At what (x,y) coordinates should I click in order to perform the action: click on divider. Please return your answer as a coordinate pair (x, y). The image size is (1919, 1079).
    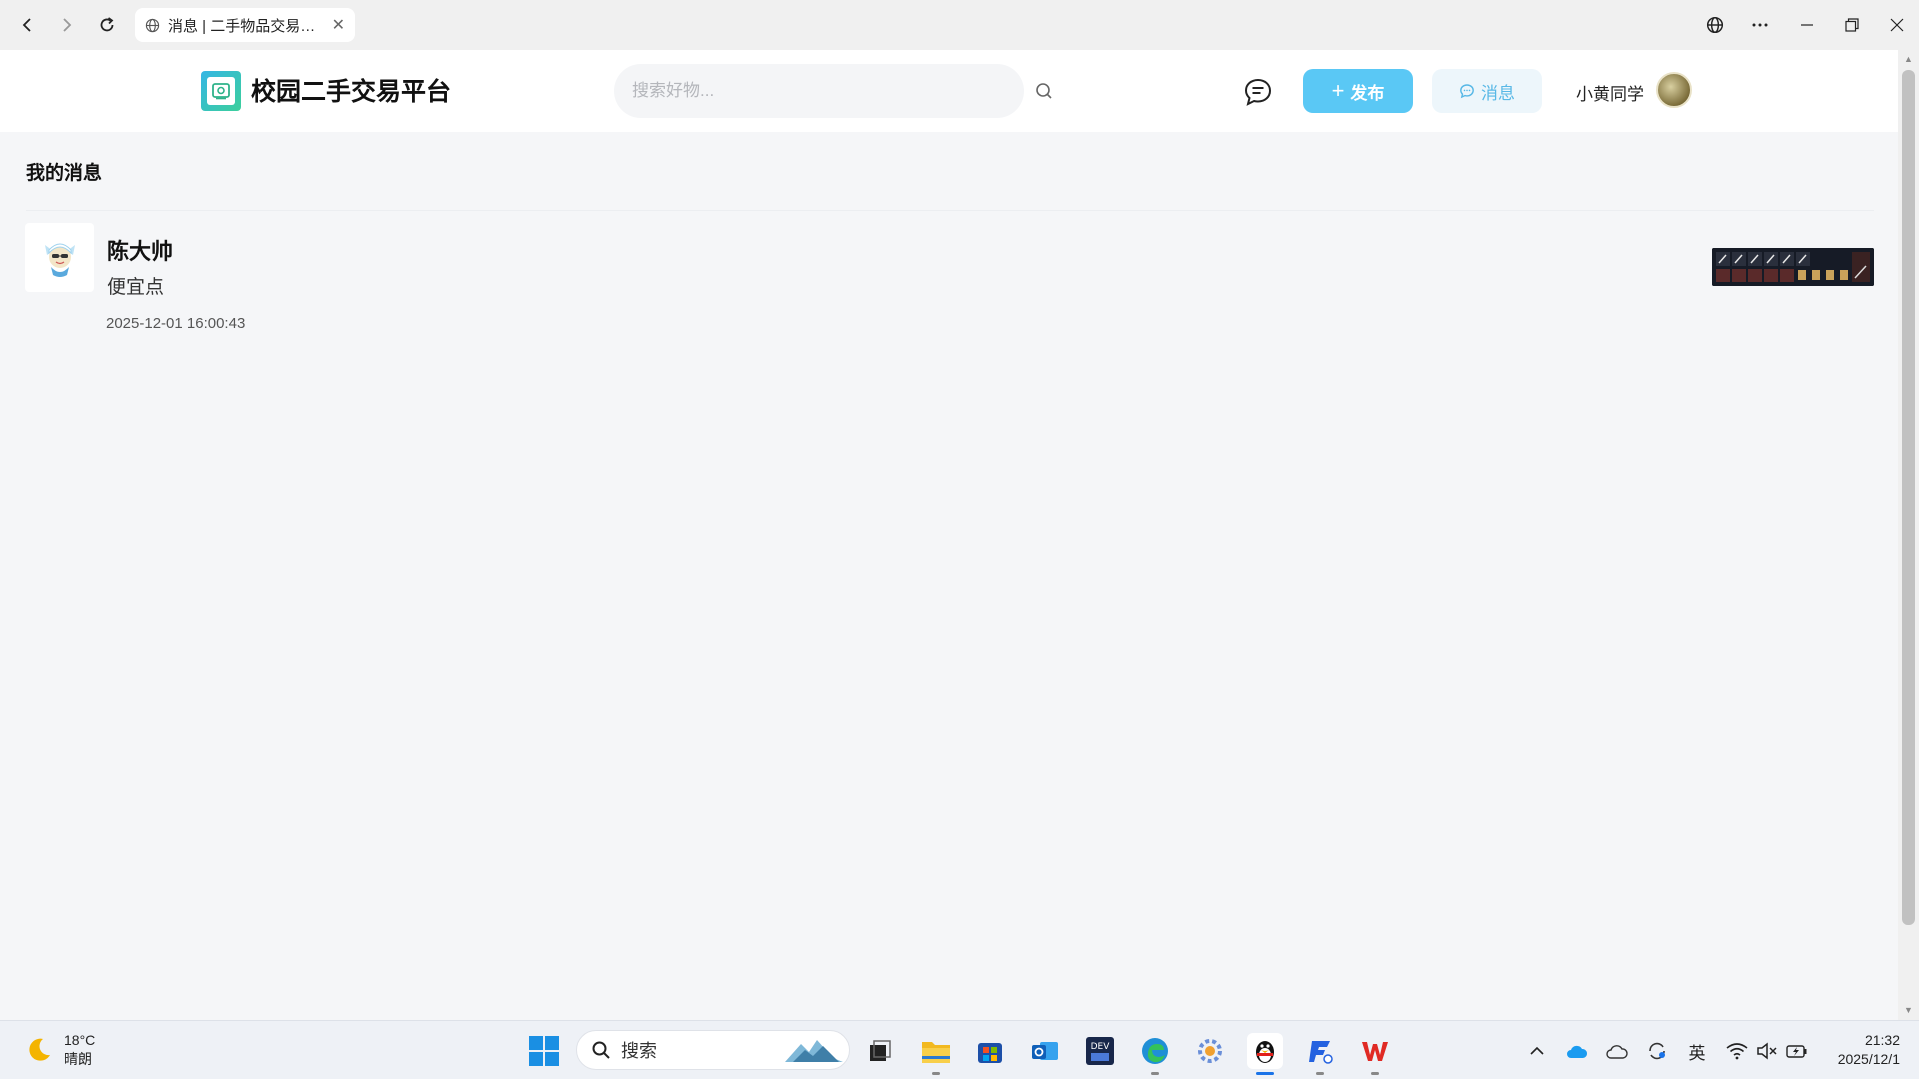
    Looking at the image, I should click on (950, 210).